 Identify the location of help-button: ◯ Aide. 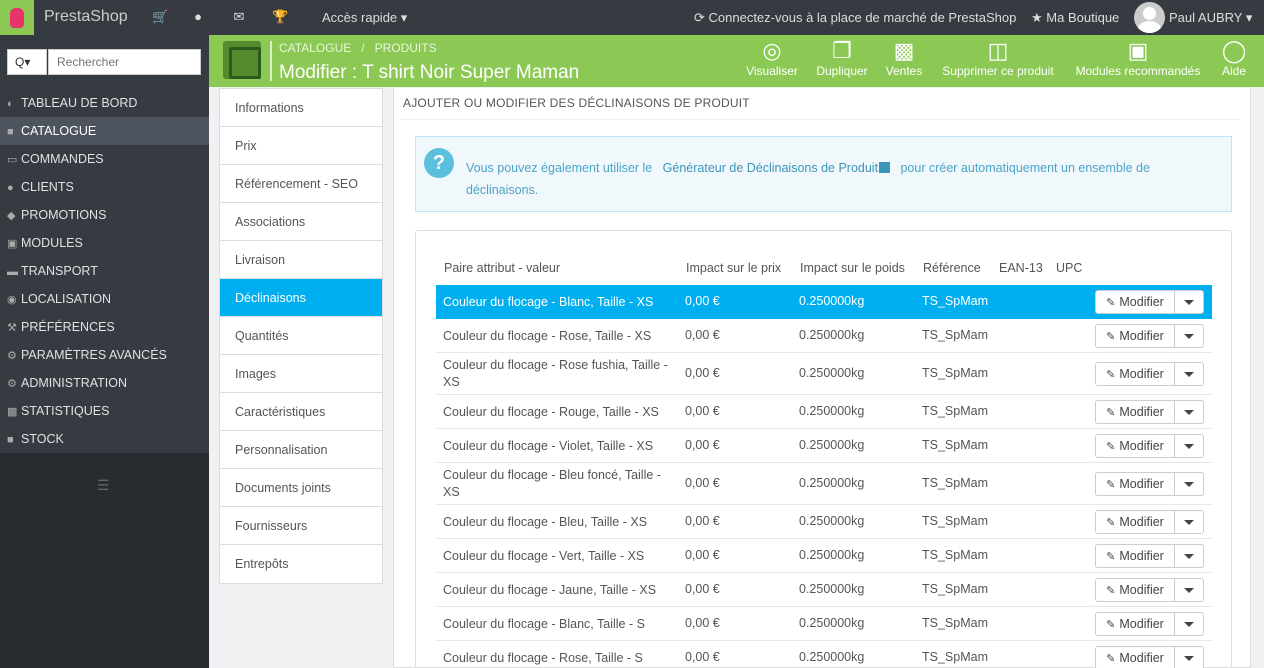
(1234, 61).